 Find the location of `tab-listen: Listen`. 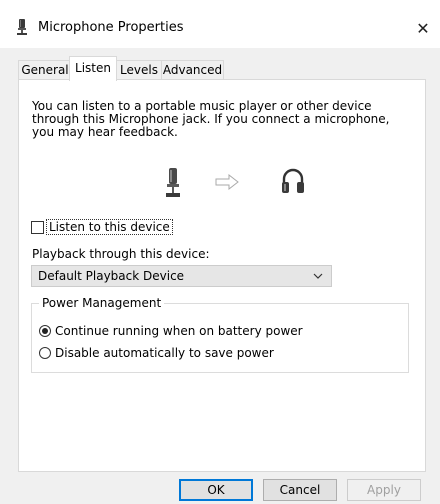

tab-listen: Listen is located at coordinates (93, 68).